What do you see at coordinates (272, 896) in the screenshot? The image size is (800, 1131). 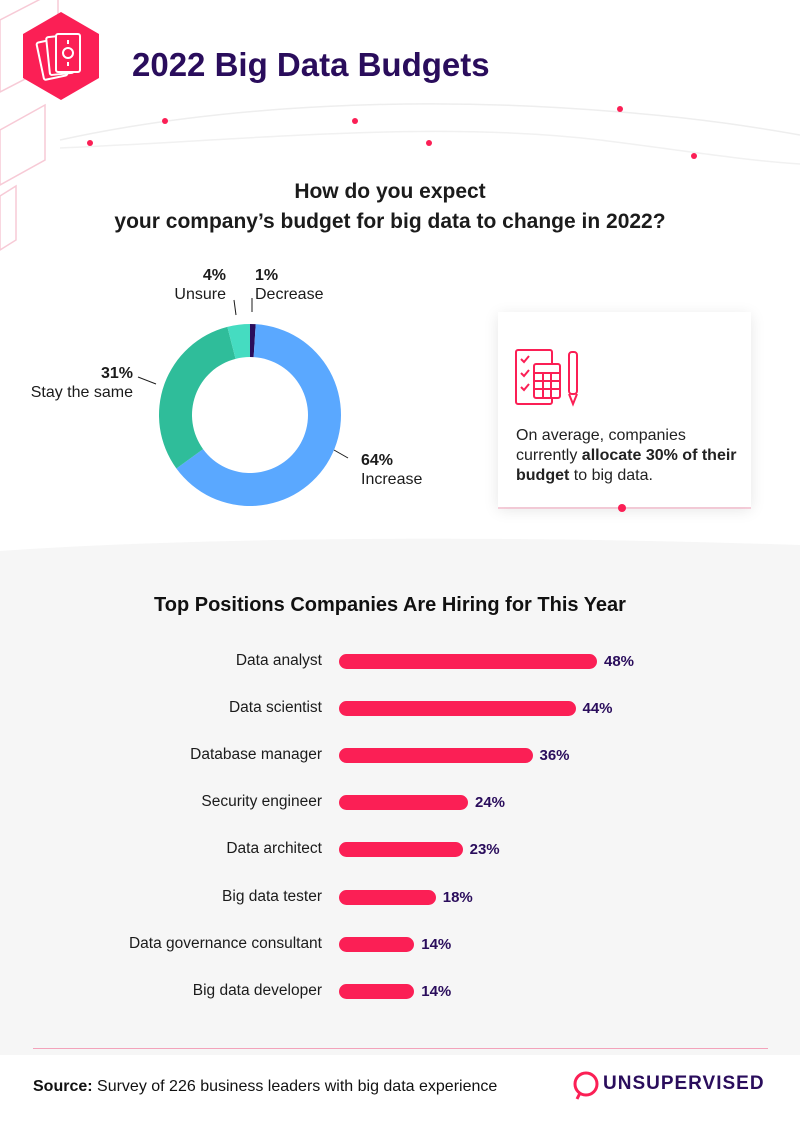 I see `bar-category-label: Big data tester` at bounding box center [272, 896].